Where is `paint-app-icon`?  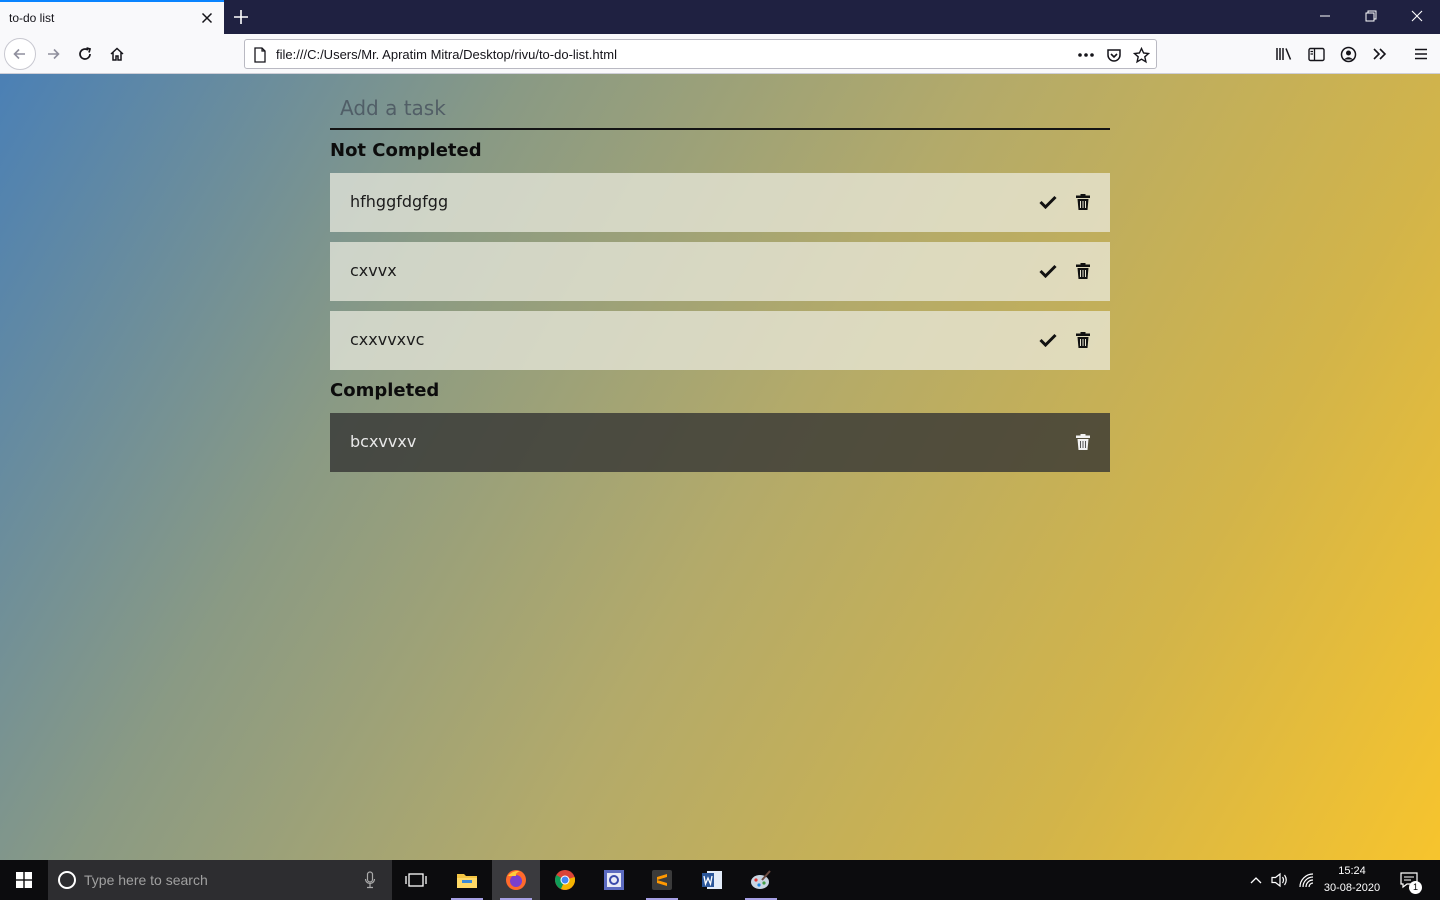
paint-app-icon is located at coordinates (761, 880).